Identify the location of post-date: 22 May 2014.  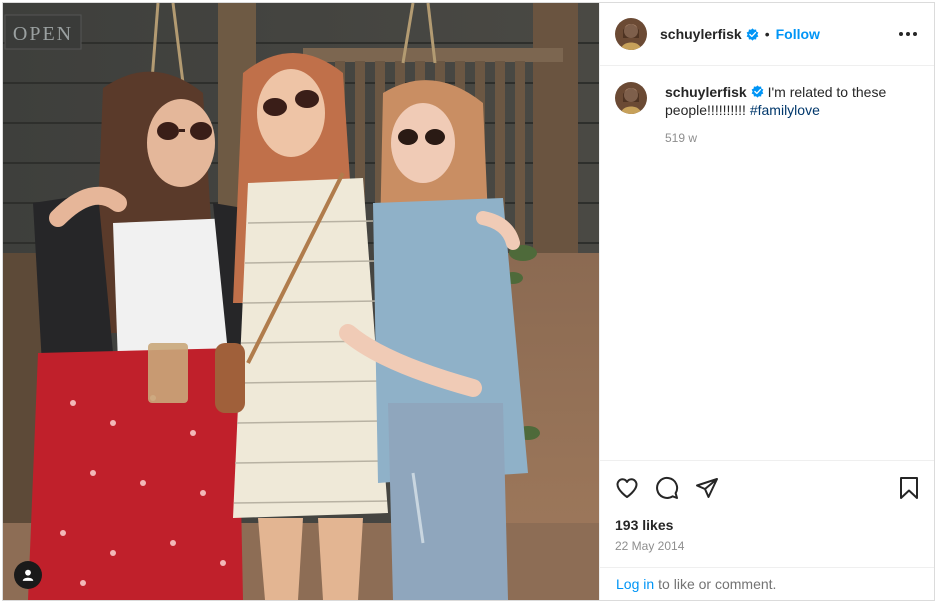
(767, 546).